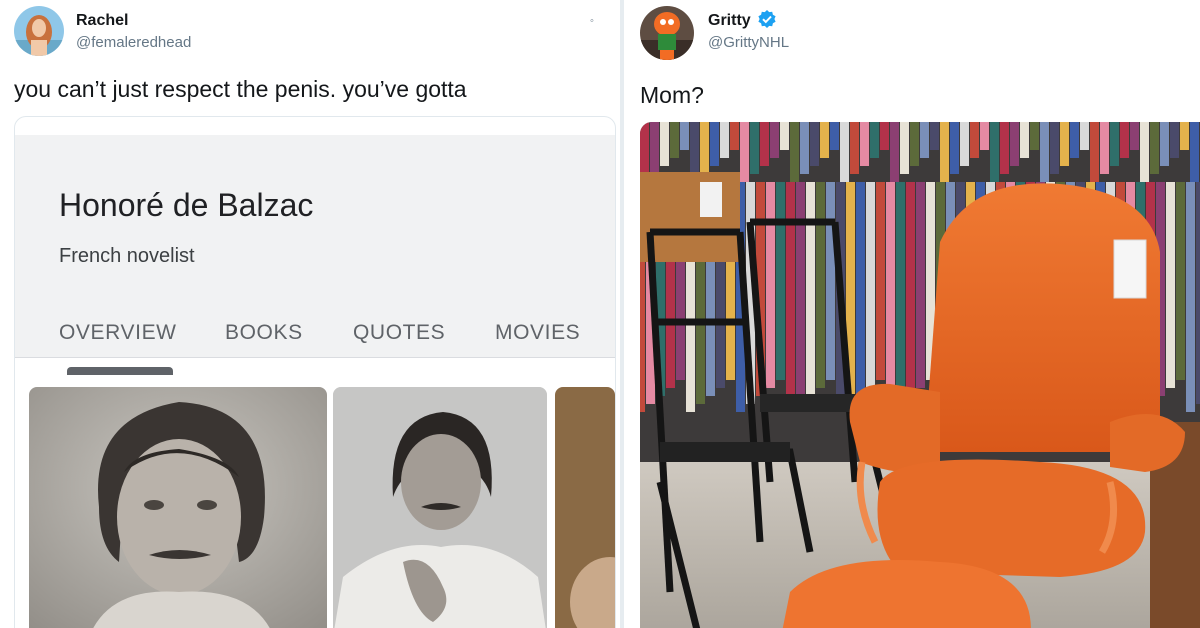 This screenshot has height=628, width=1200. What do you see at coordinates (186, 205) in the screenshot?
I see `knowledge-panel-title: Honoré de Balzac` at bounding box center [186, 205].